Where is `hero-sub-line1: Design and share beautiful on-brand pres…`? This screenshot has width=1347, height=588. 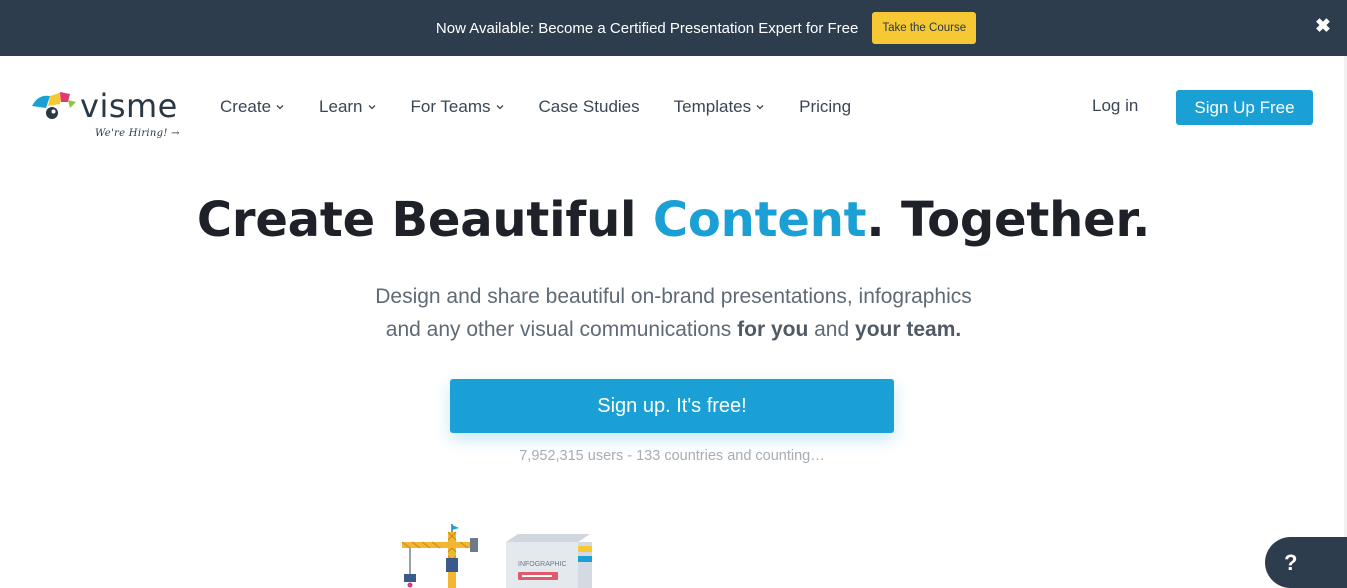
hero-sub-line1: Design and share beautiful on-brand pres… is located at coordinates (673, 296).